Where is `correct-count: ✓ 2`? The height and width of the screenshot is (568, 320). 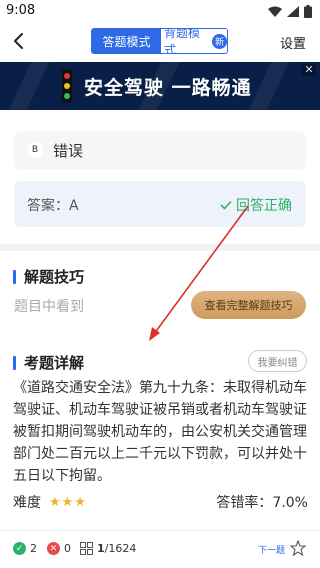 correct-count: ✓ 2 is located at coordinates (25, 548).